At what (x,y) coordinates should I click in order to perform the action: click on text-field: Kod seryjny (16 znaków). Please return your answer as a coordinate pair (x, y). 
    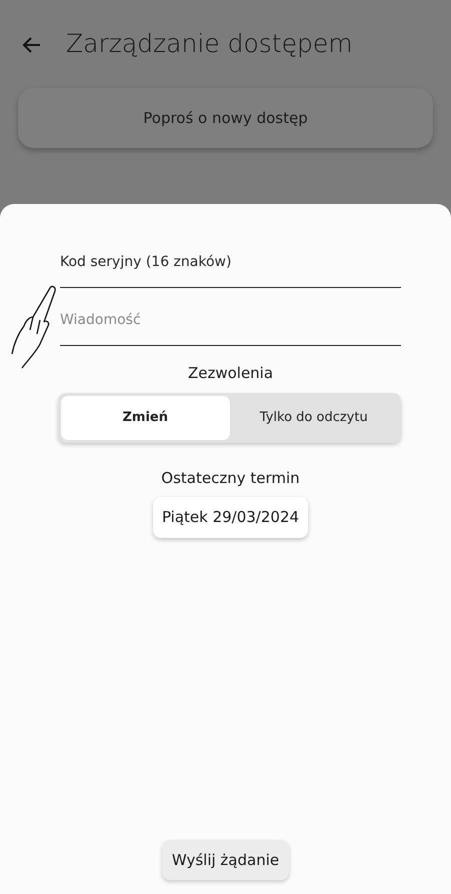
    Looking at the image, I should click on (230, 265).